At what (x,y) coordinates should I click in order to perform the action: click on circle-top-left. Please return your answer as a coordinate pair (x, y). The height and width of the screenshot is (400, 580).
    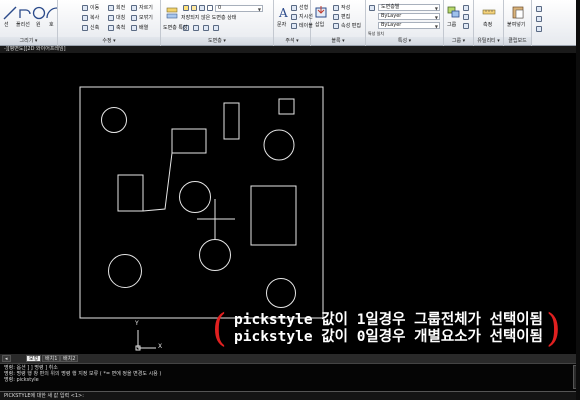
    Looking at the image, I should click on (114, 120).